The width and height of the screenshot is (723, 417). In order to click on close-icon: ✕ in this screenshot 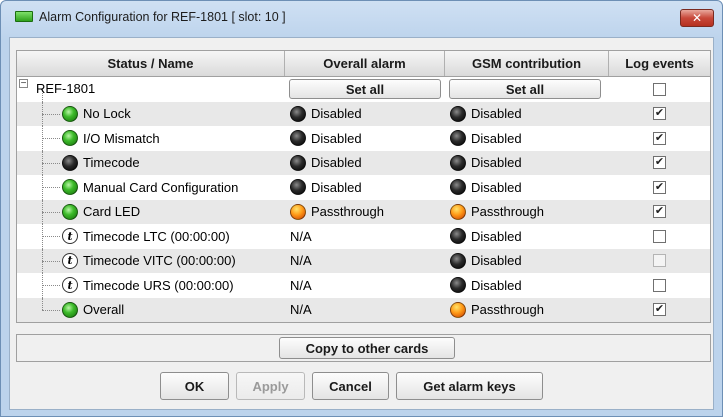, I will do `click(697, 18)`.